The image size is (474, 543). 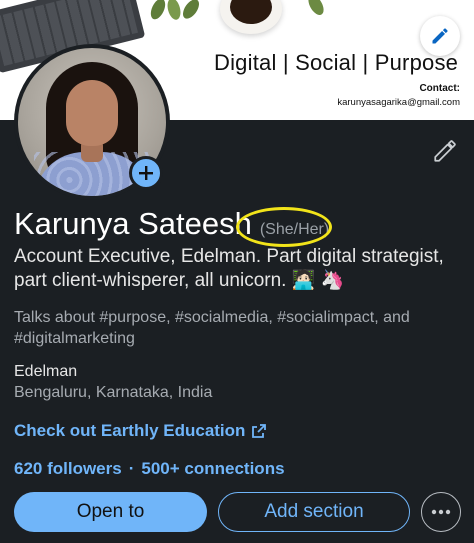 I want to click on plus-icon, so click(x=146, y=173).